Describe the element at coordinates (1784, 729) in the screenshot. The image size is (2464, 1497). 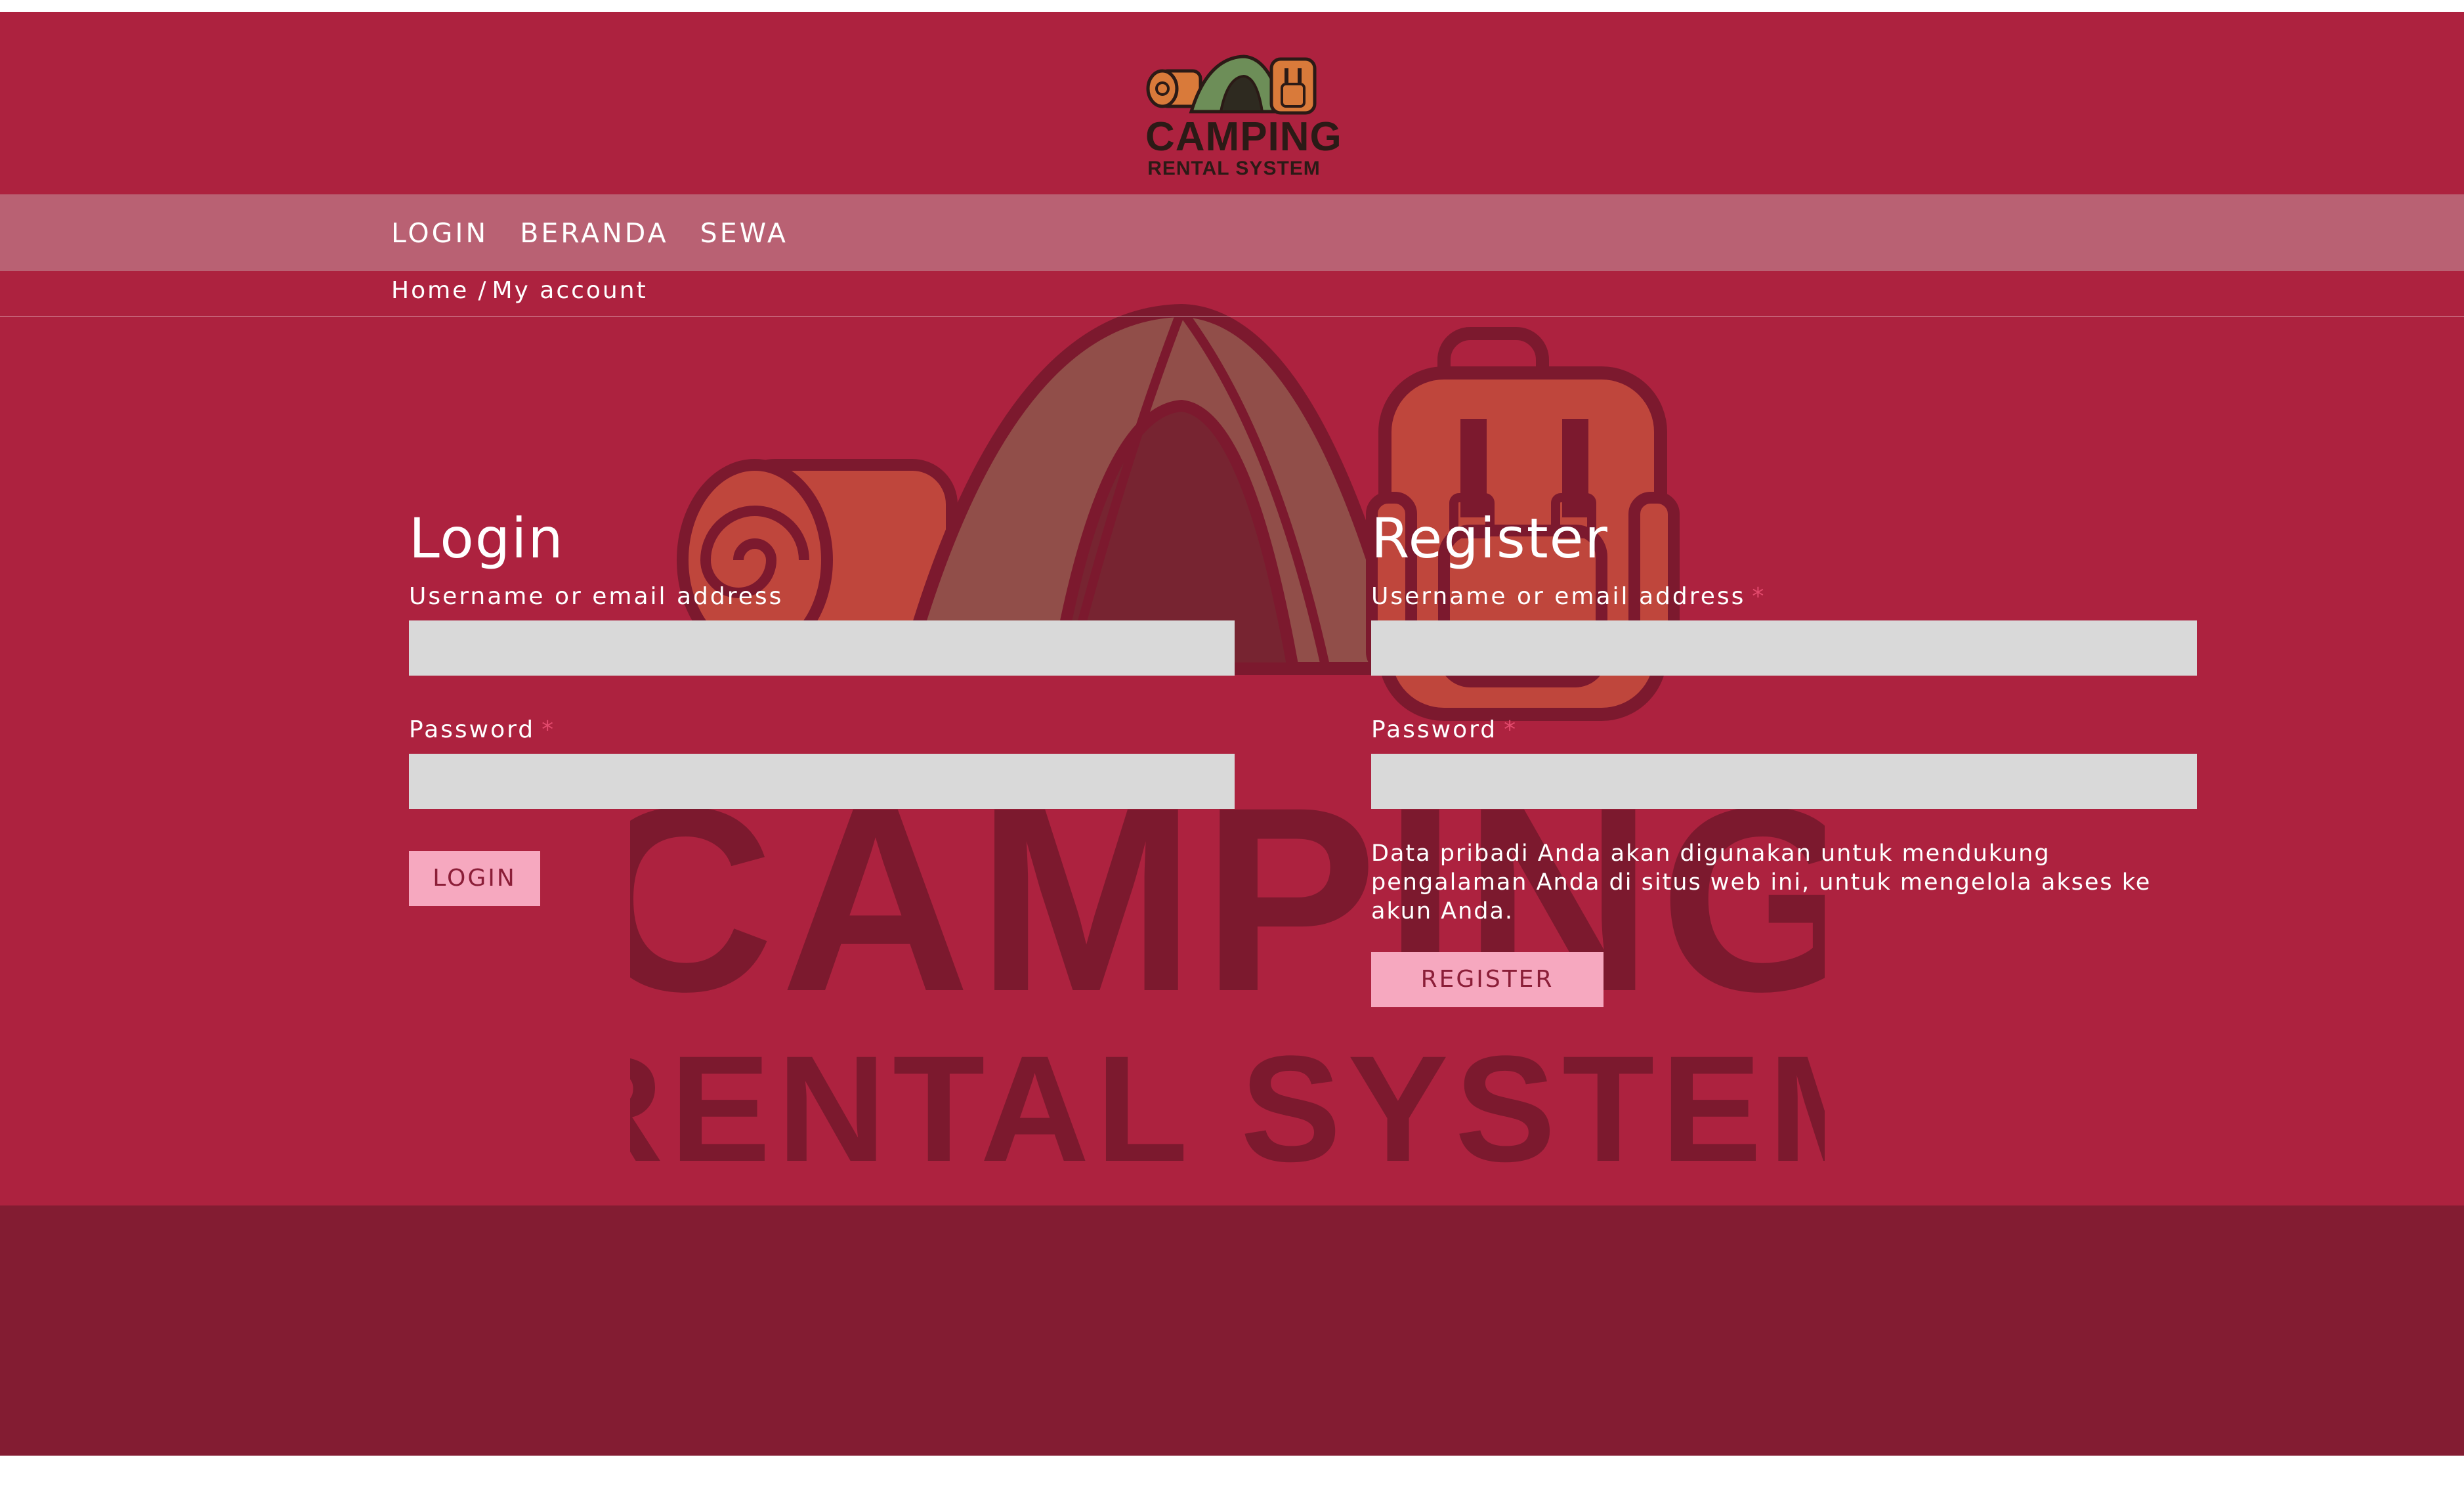
I see `register-password-label: Password *` at that location.